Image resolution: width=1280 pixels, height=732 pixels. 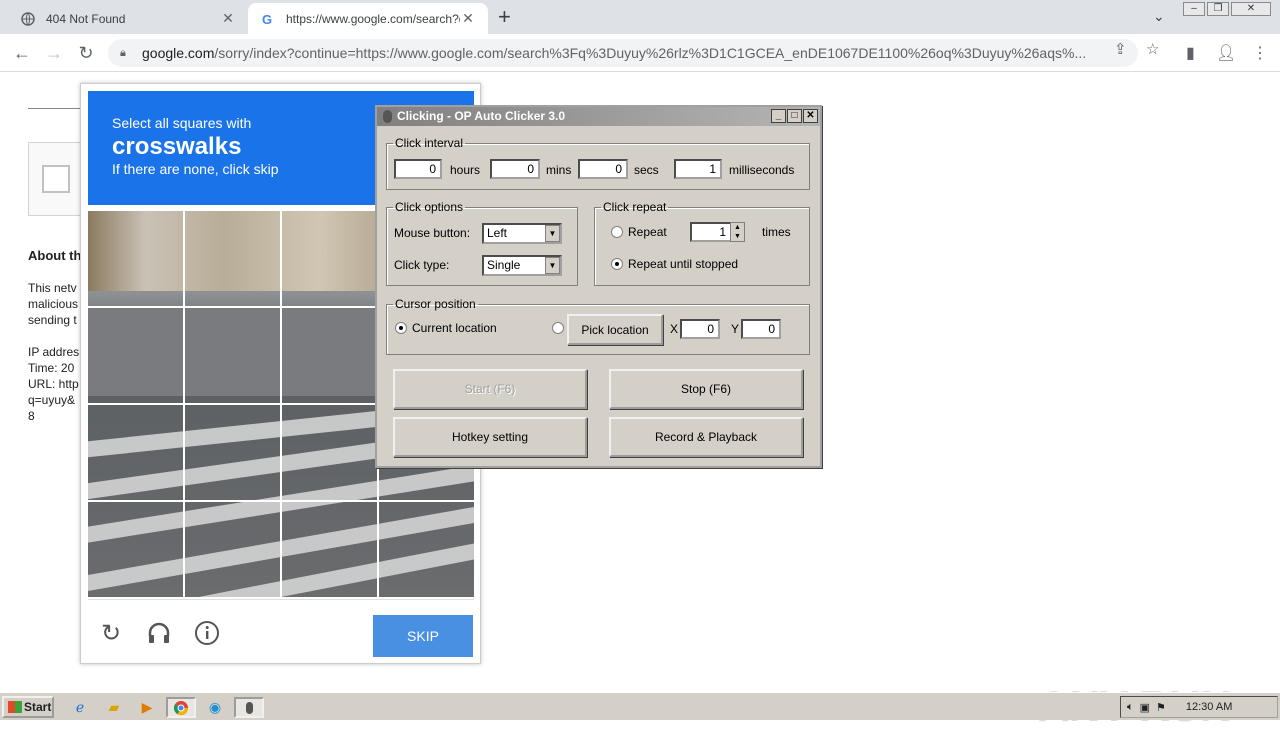 I want to click on tab-title: 404 Not Found, so click(x=86, y=18).